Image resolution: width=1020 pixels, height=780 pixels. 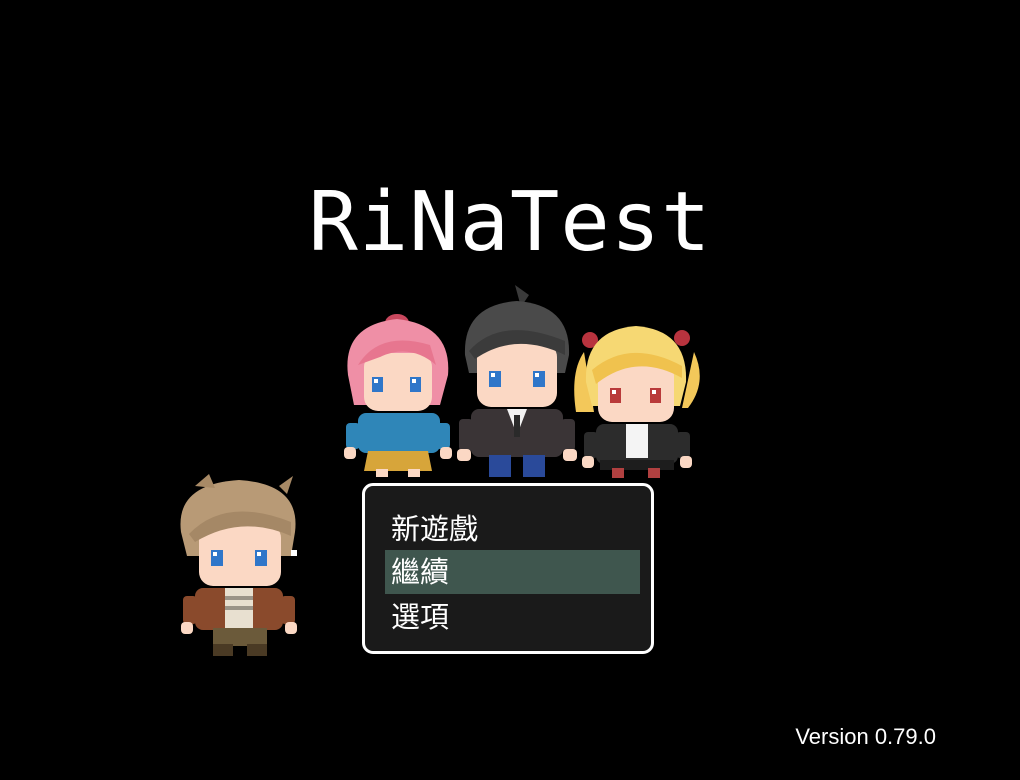 I want to click on menu-item-new-game: 新遊戲, so click(x=512, y=529).